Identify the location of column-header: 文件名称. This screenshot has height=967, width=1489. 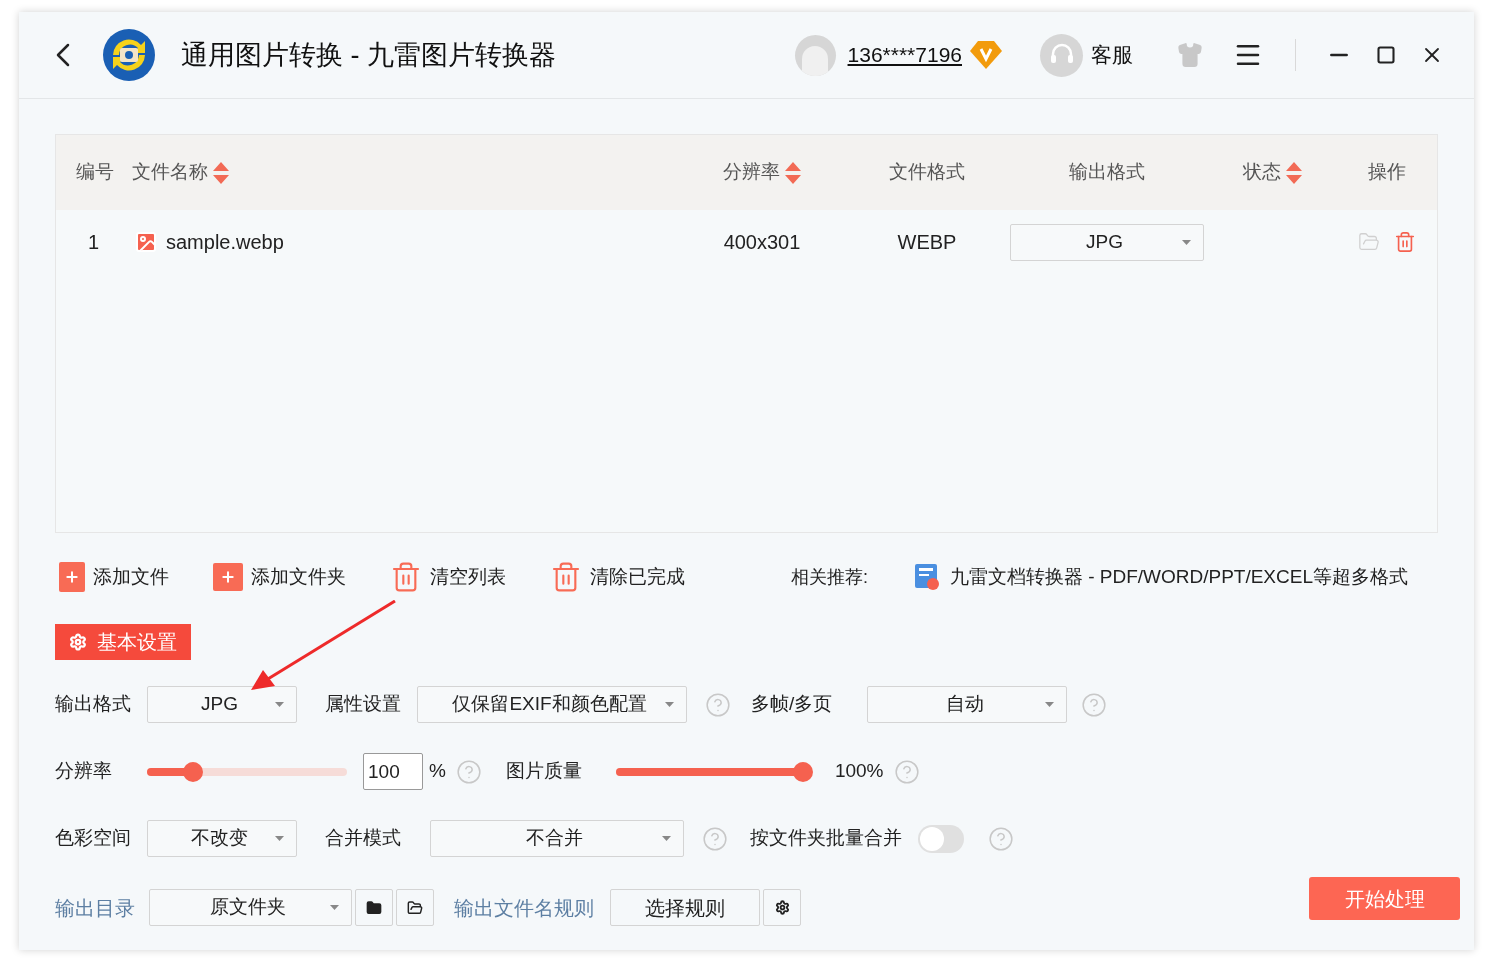
(170, 172).